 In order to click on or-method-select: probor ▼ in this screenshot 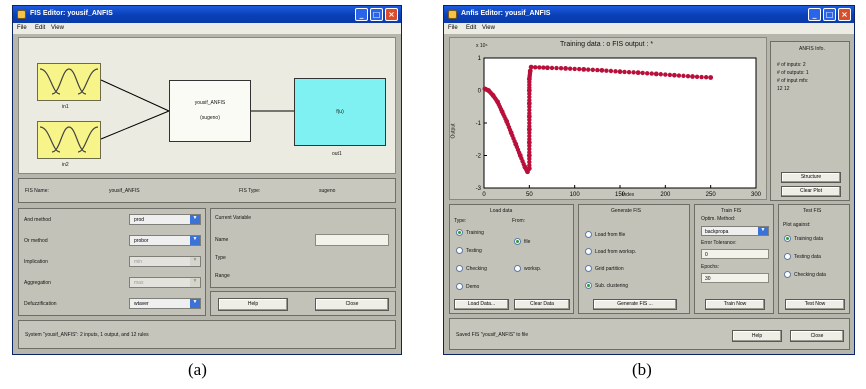, I will do `click(165, 240)`.